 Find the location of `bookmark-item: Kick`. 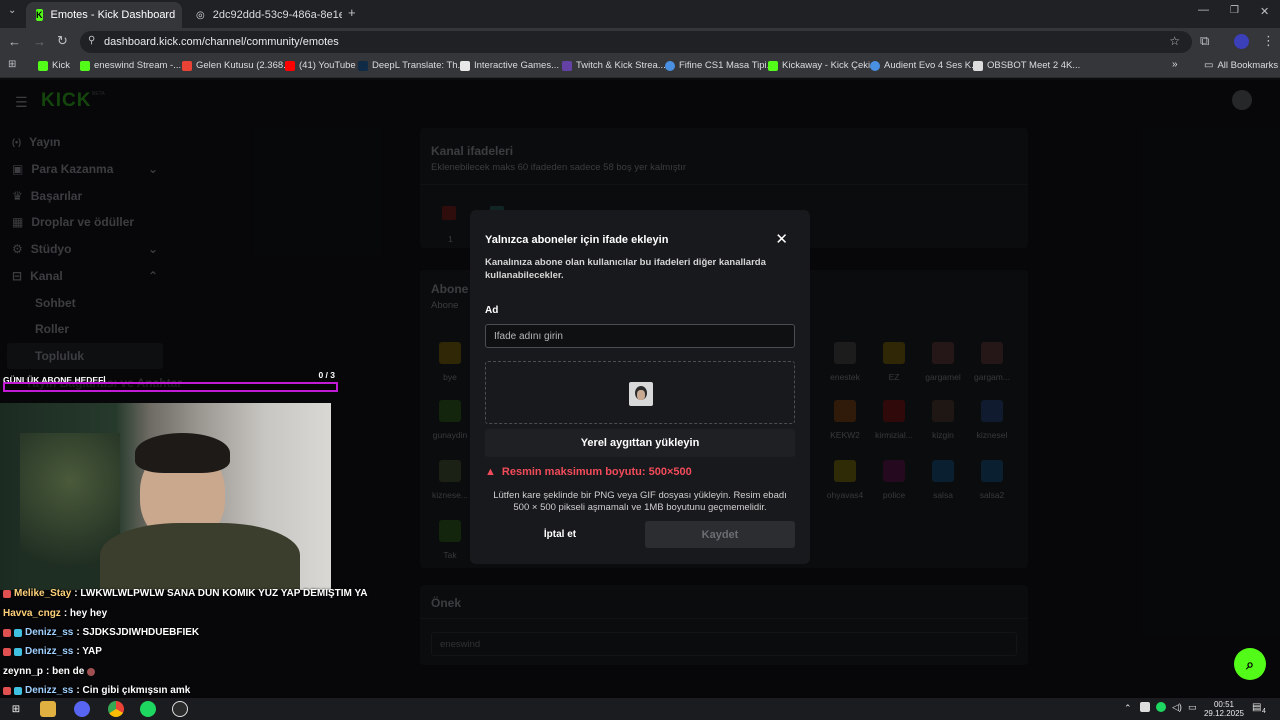

bookmark-item: Kick is located at coordinates (54, 65).